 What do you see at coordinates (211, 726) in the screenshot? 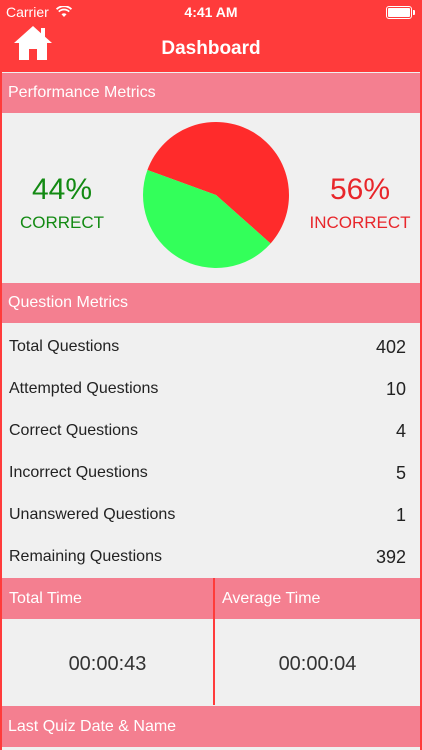
I see `last-quiz-header: Last Quiz Date & Name` at bounding box center [211, 726].